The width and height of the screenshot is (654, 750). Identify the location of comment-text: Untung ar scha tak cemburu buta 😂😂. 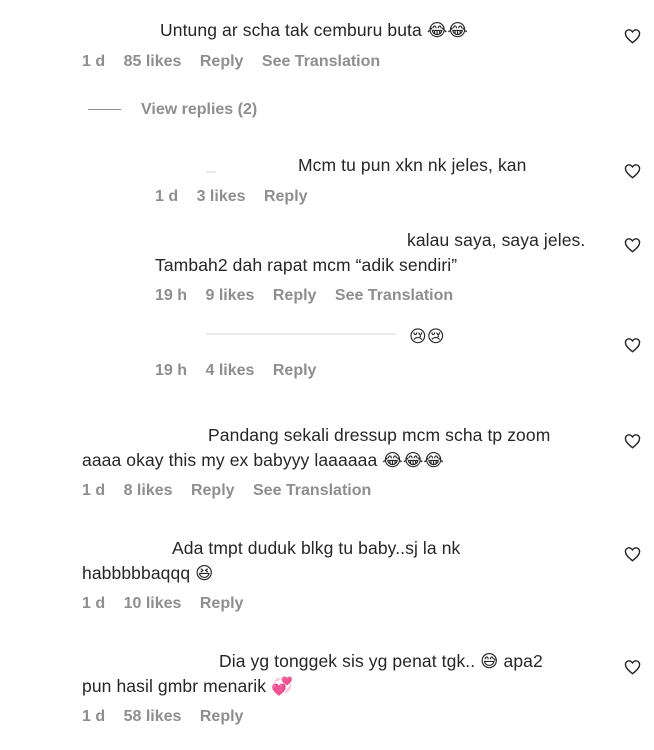
(314, 30).